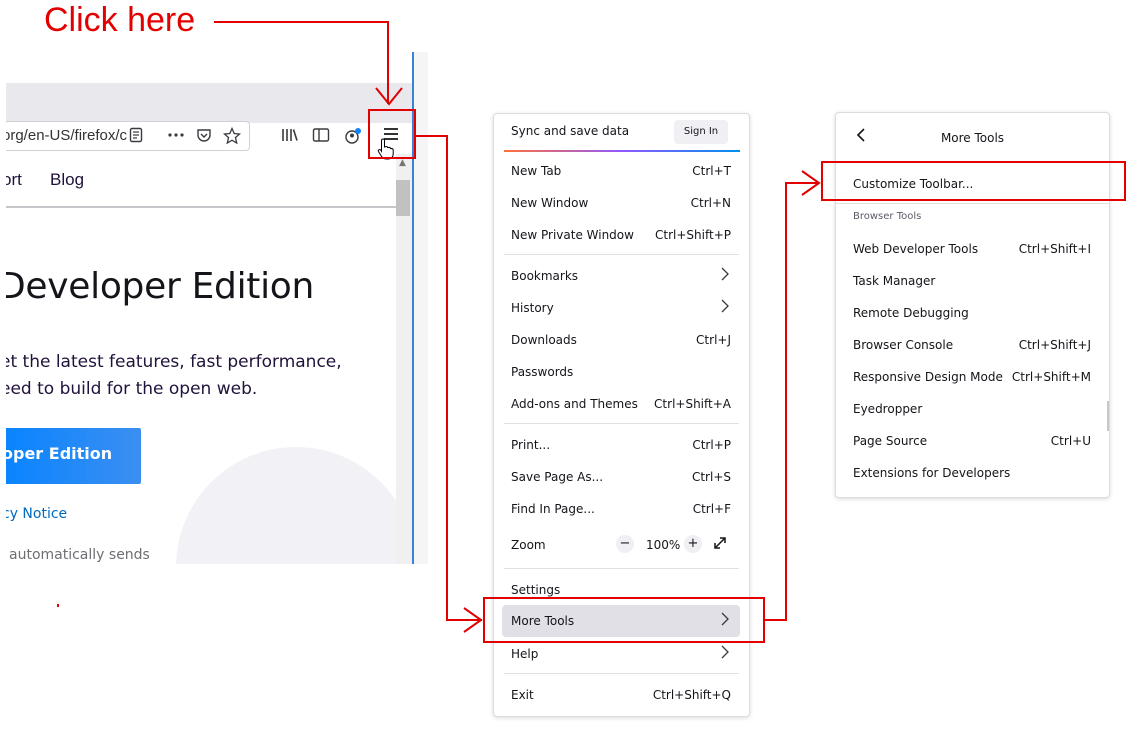 This screenshot has width=1140, height=730. Describe the element at coordinates (421, 308) in the screenshot. I see `window-edge` at that location.